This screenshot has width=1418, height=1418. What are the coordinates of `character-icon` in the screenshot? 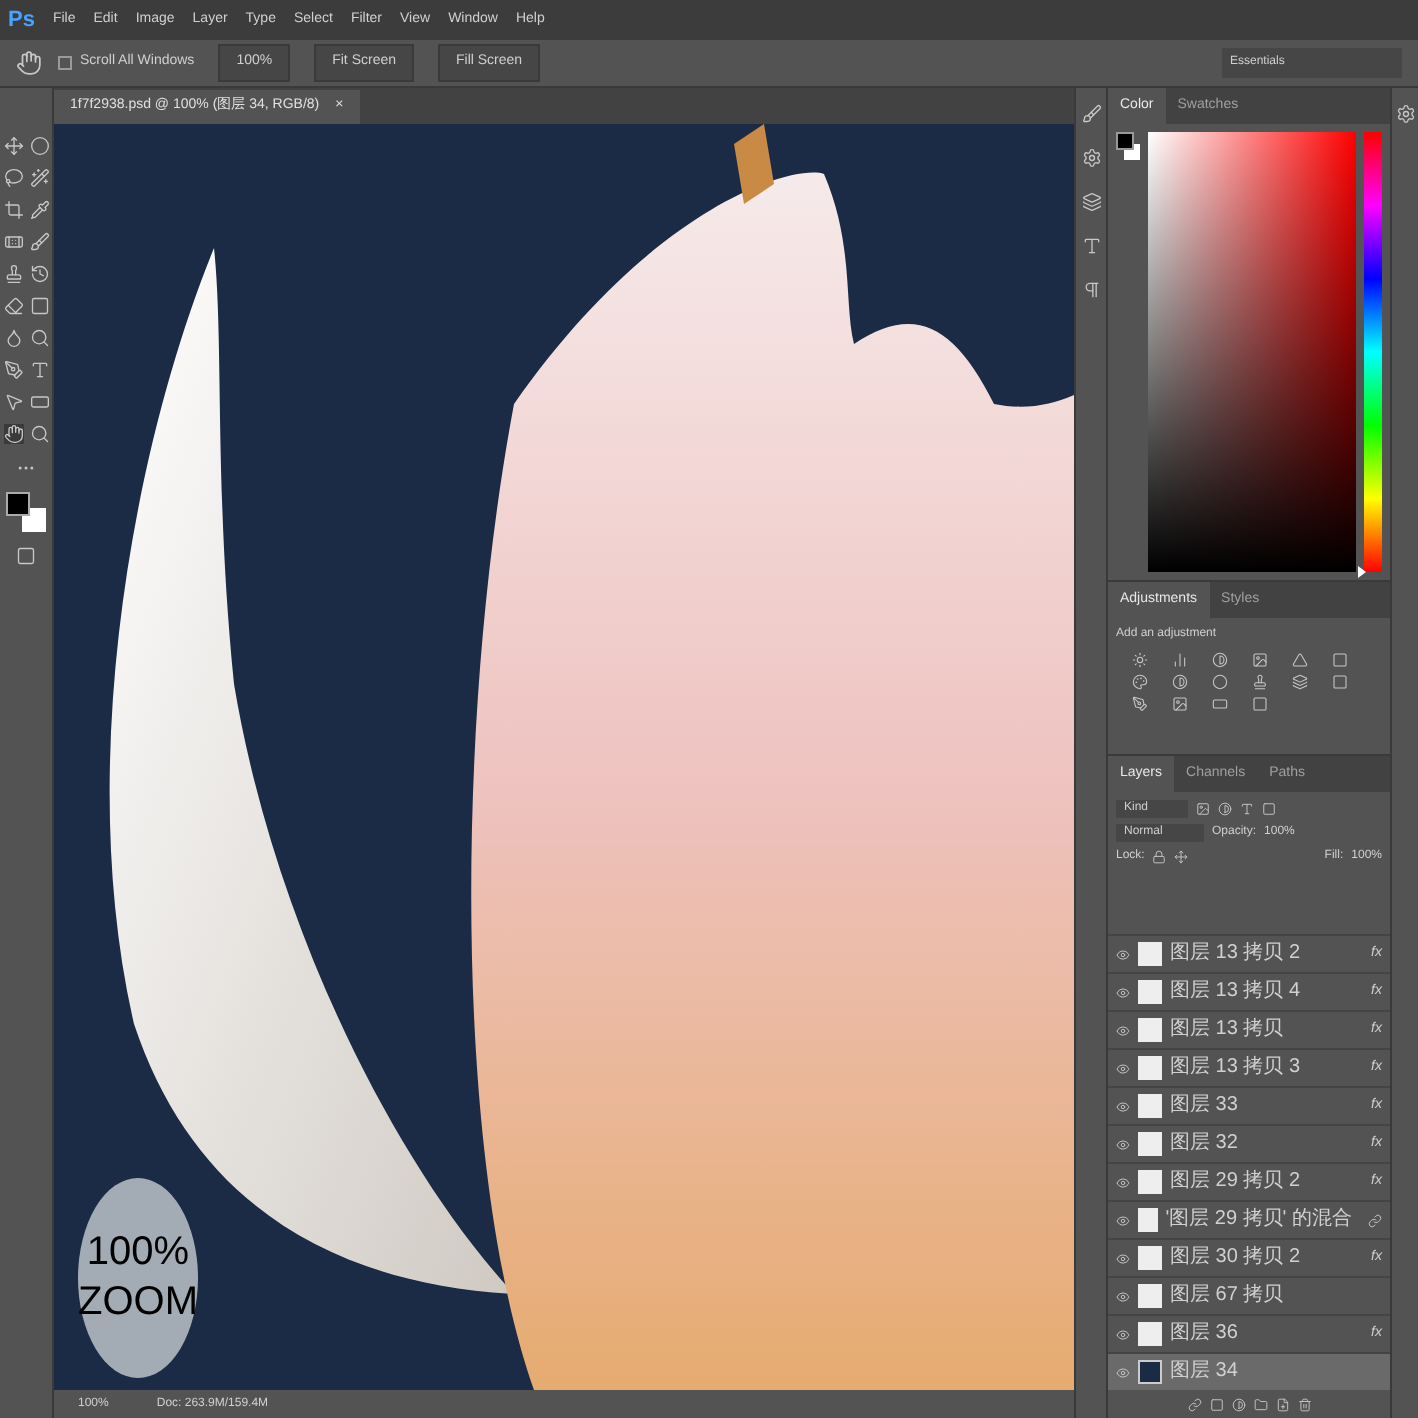 It's located at (1091, 246).